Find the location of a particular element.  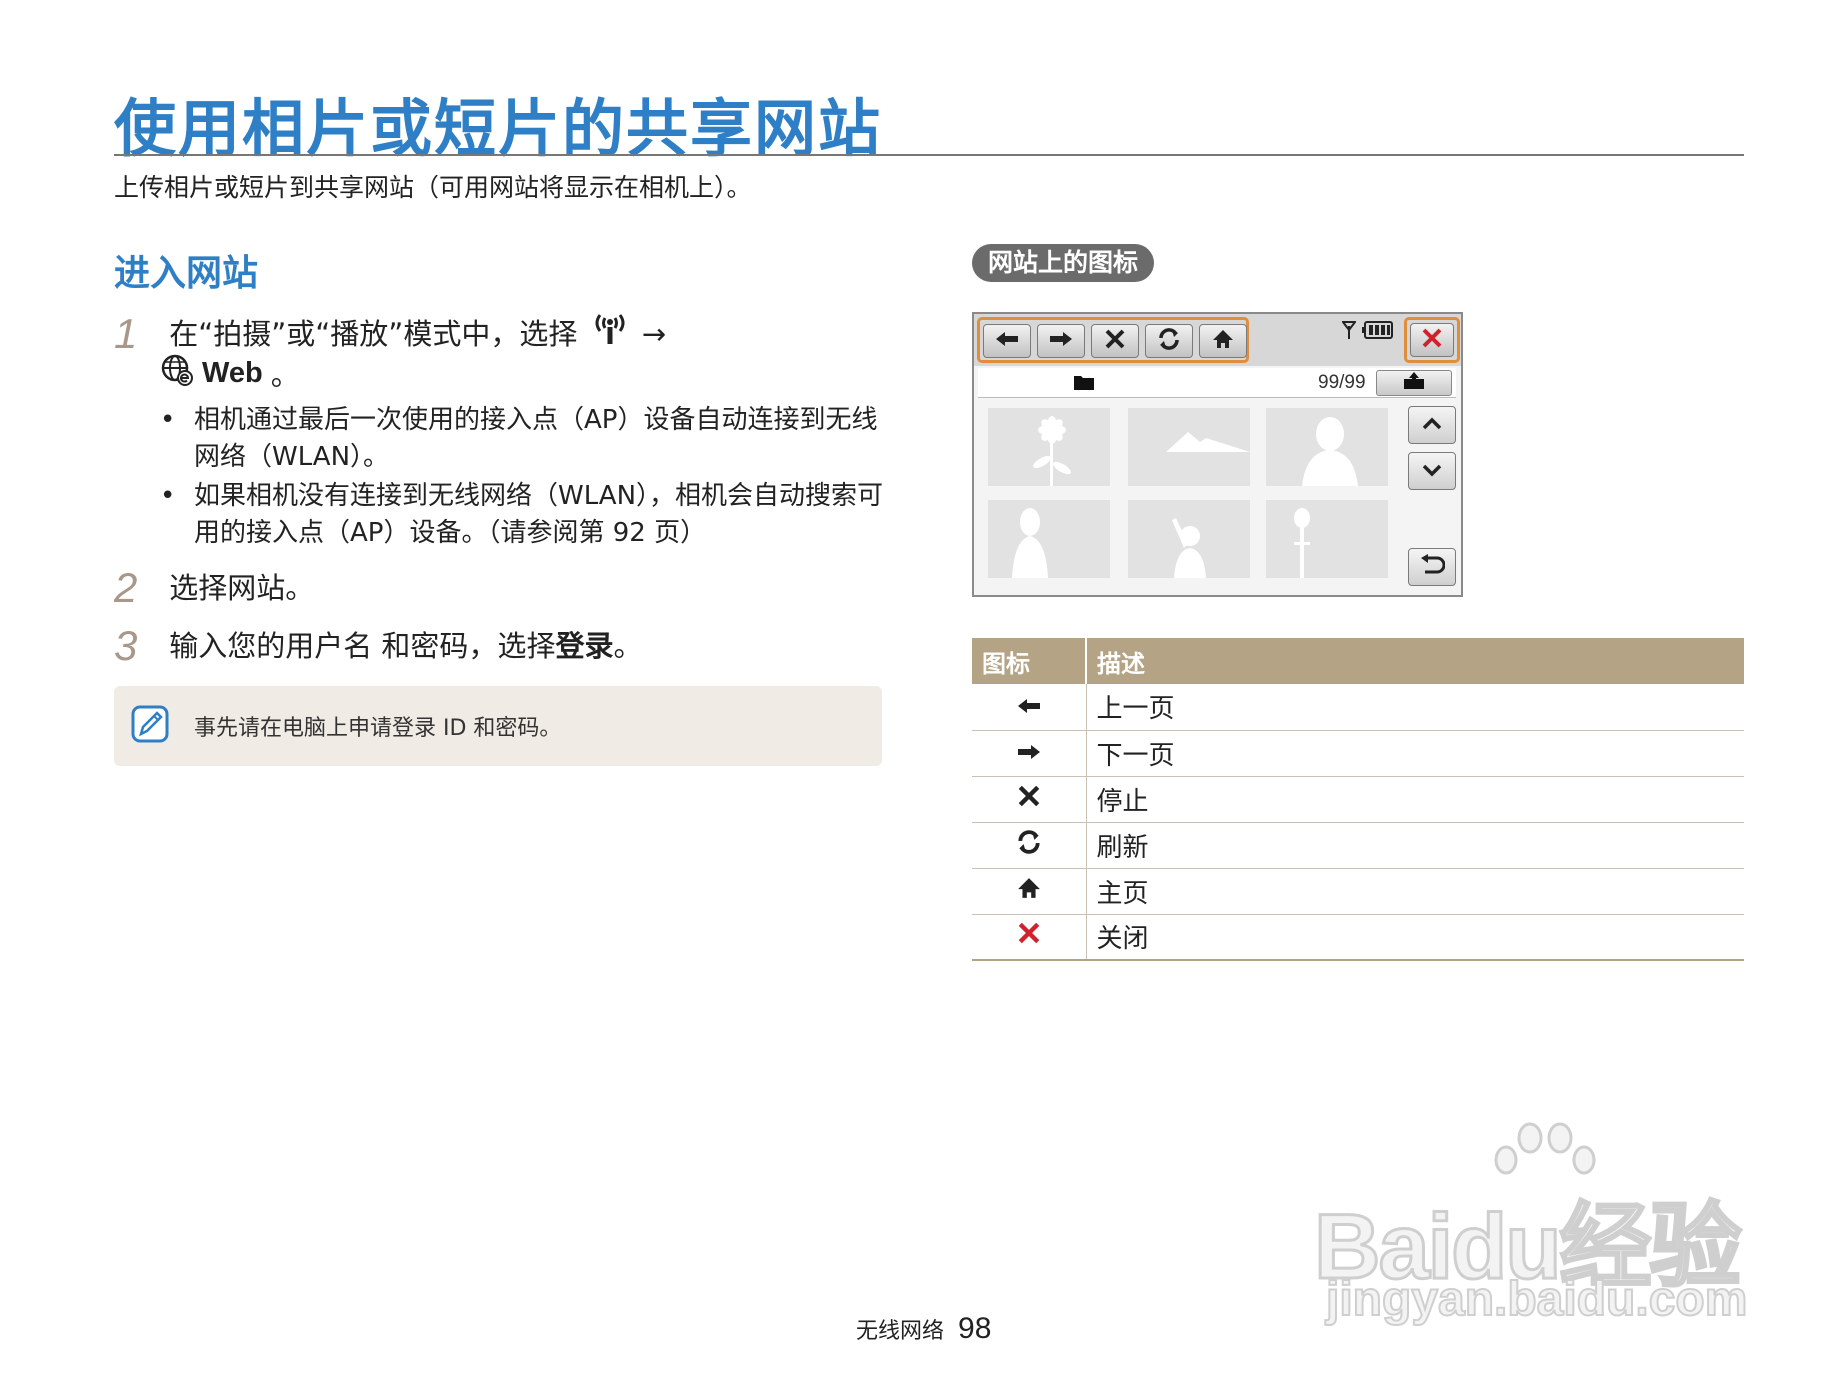

return-icon is located at coordinates (1432, 567).